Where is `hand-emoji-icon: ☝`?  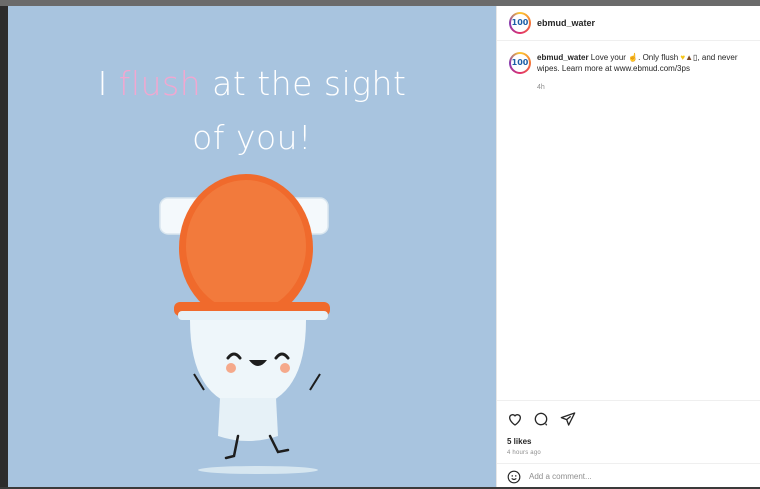
hand-emoji-icon: ☝ is located at coordinates (633, 57).